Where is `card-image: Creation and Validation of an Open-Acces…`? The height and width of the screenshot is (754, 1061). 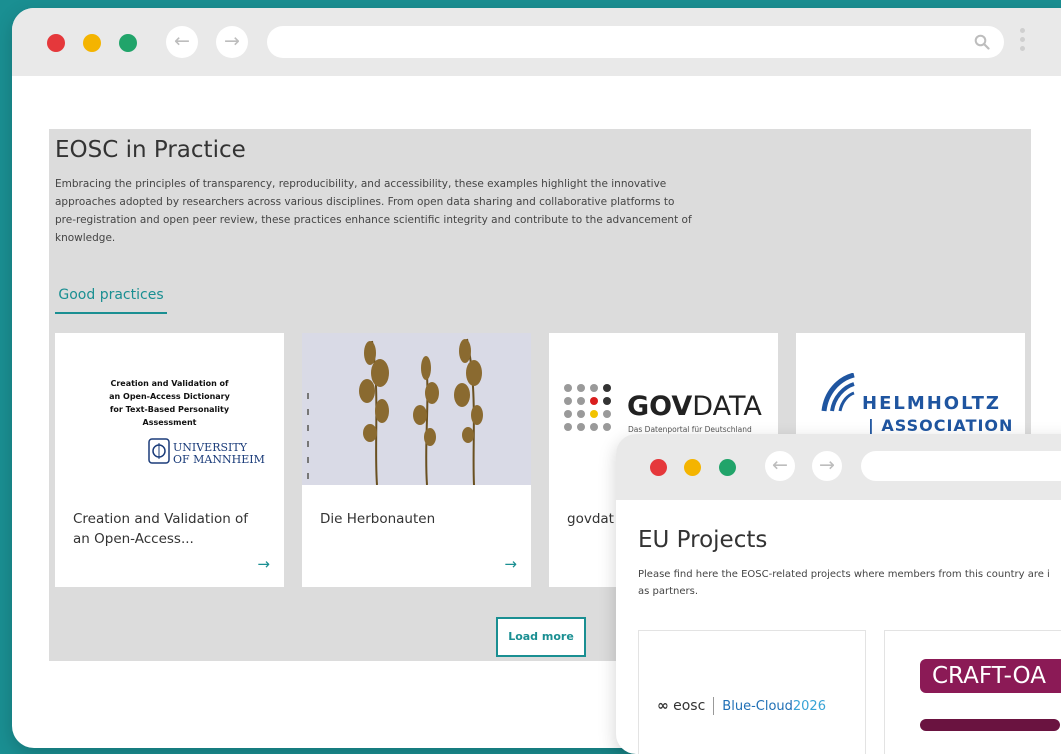
card-image: Creation and Validation of an Open-Acces… is located at coordinates (169, 409).